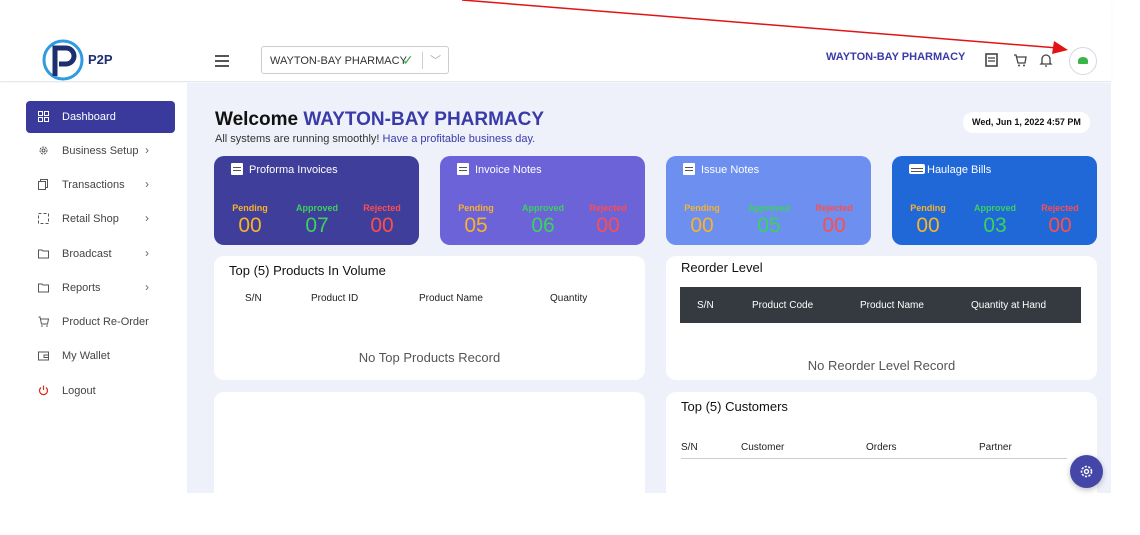 The height and width of the screenshot is (535, 1140). I want to click on stat-value: 07, so click(317, 225).